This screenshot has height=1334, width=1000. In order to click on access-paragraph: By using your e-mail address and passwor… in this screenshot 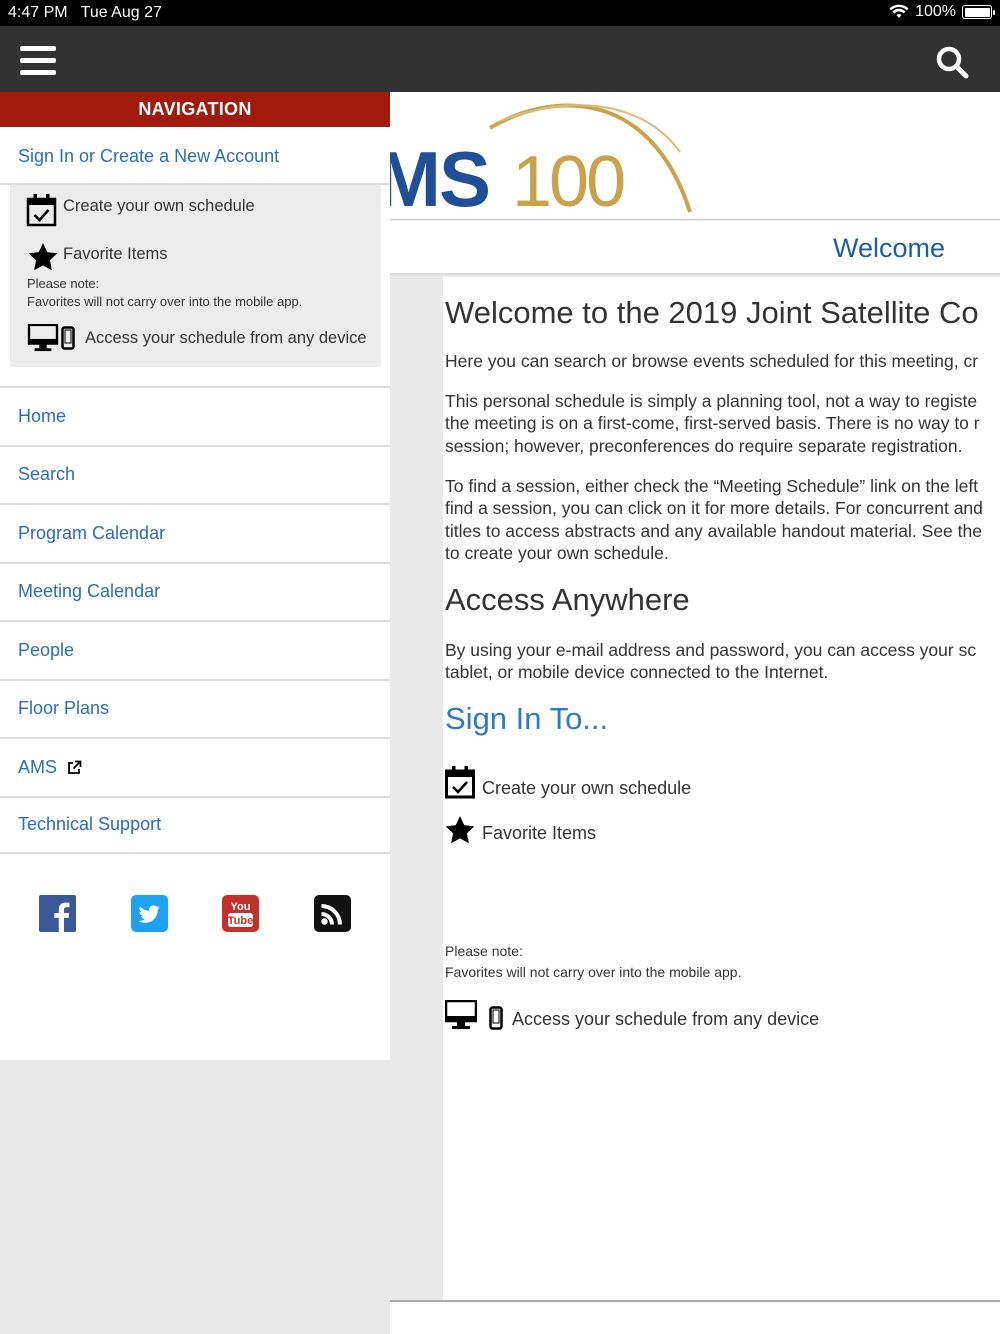, I will do `click(711, 661)`.